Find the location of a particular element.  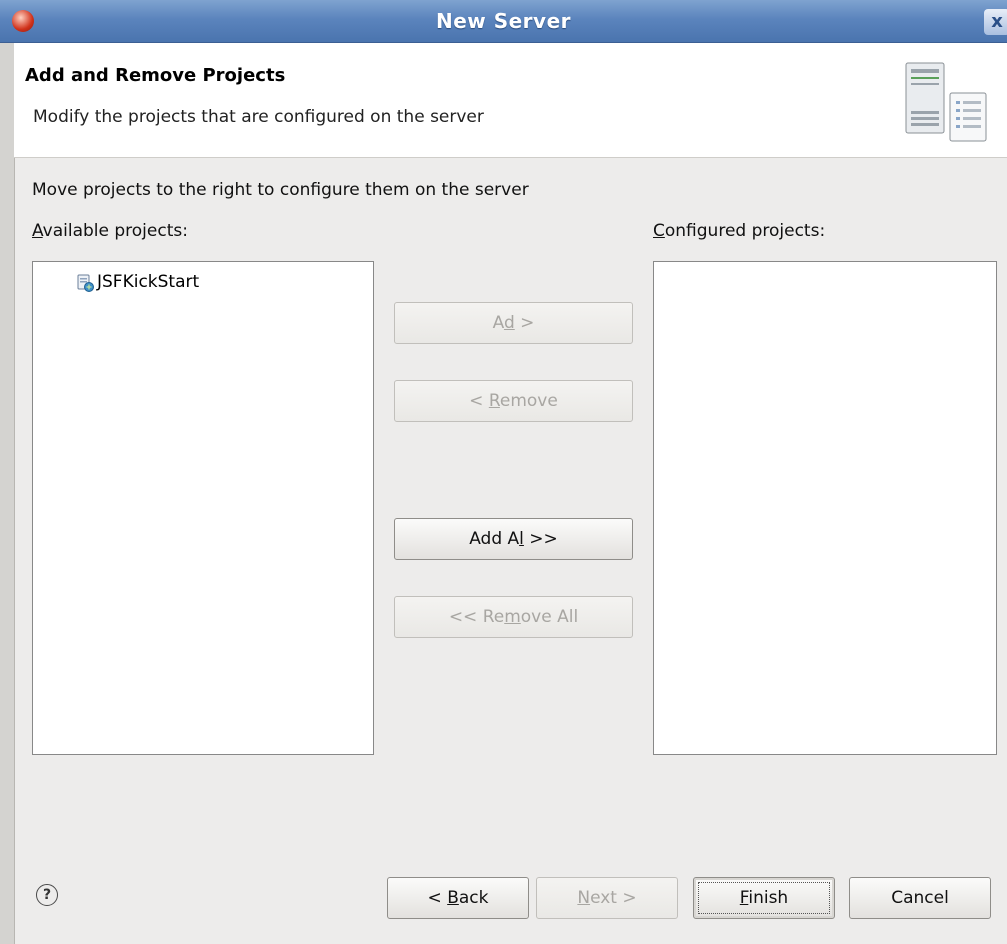

available-mnemonic: A is located at coordinates (37, 231).